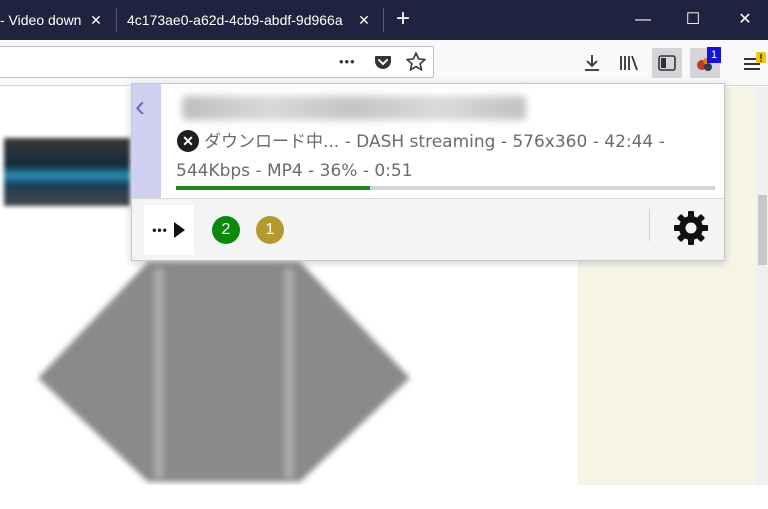  What do you see at coordinates (347, 61) in the screenshot?
I see `page-actions-button: •••` at bounding box center [347, 61].